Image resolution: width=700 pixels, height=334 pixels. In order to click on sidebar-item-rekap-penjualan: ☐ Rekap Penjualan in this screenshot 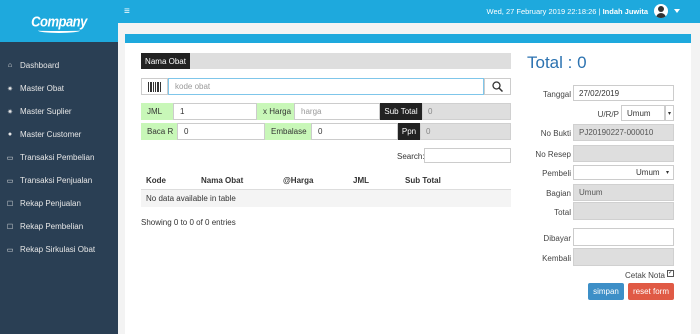, I will do `click(59, 203)`.